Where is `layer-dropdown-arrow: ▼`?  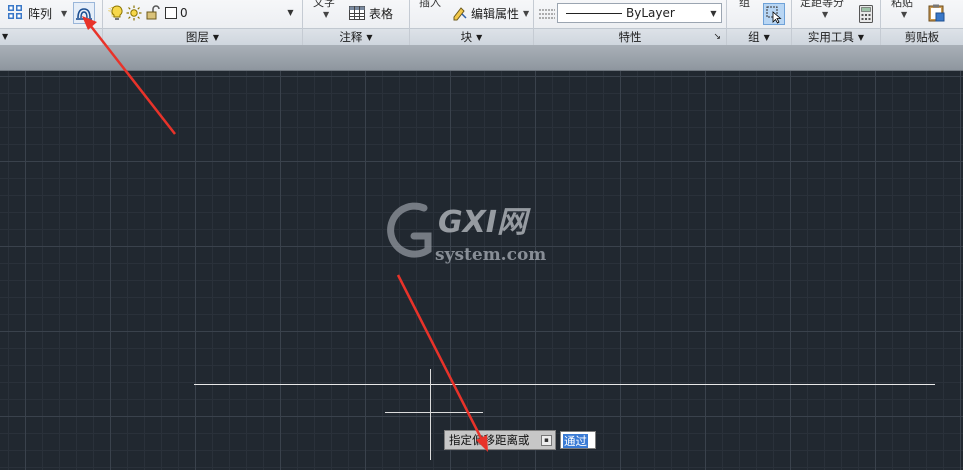 layer-dropdown-arrow: ▼ is located at coordinates (290, 12).